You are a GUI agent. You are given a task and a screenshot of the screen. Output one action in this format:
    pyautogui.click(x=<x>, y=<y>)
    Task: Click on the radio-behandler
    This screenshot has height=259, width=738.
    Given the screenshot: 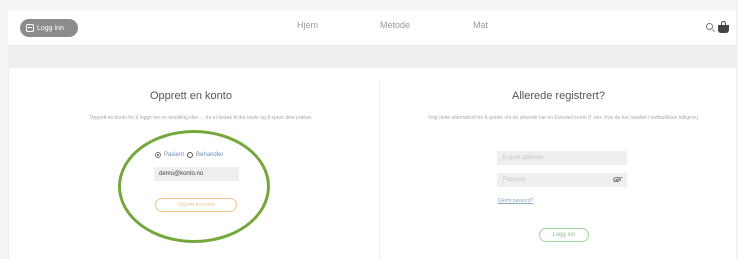 What is the action you would take?
    pyautogui.click(x=190, y=155)
    